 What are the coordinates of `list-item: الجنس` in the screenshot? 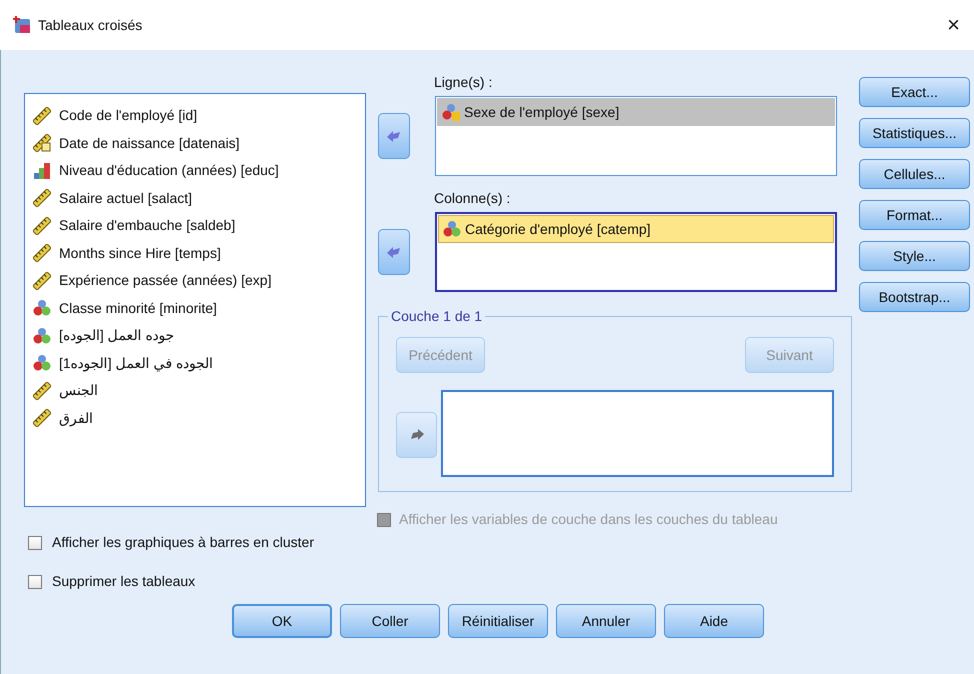 It's located at (199, 390).